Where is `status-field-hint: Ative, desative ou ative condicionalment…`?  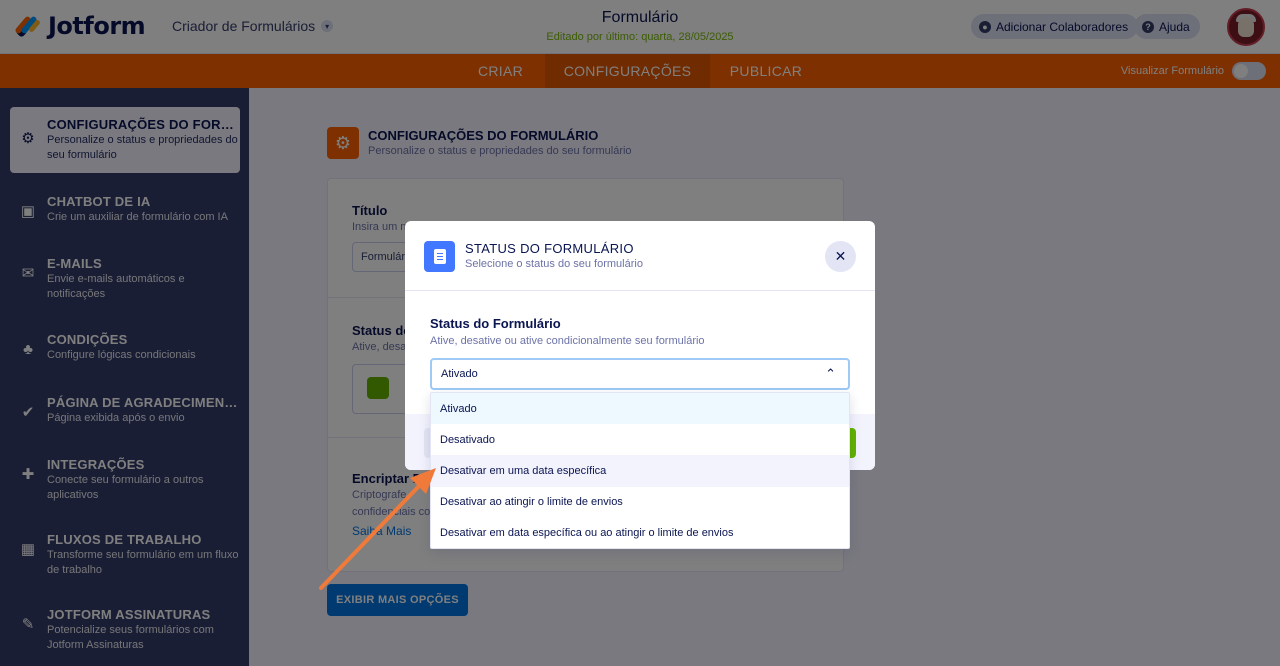 status-field-hint: Ative, desative ou ative condicionalment… is located at coordinates (567, 341).